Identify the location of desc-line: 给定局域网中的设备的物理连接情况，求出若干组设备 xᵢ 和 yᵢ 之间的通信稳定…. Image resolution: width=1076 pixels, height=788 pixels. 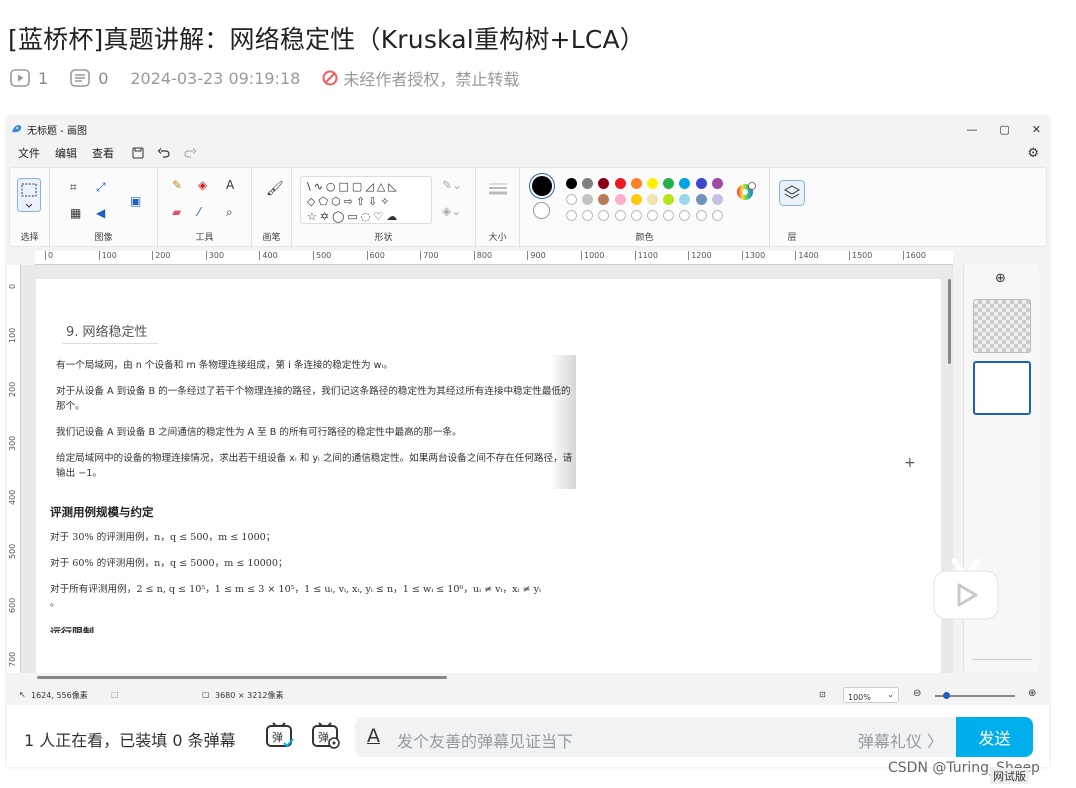
(314, 458).